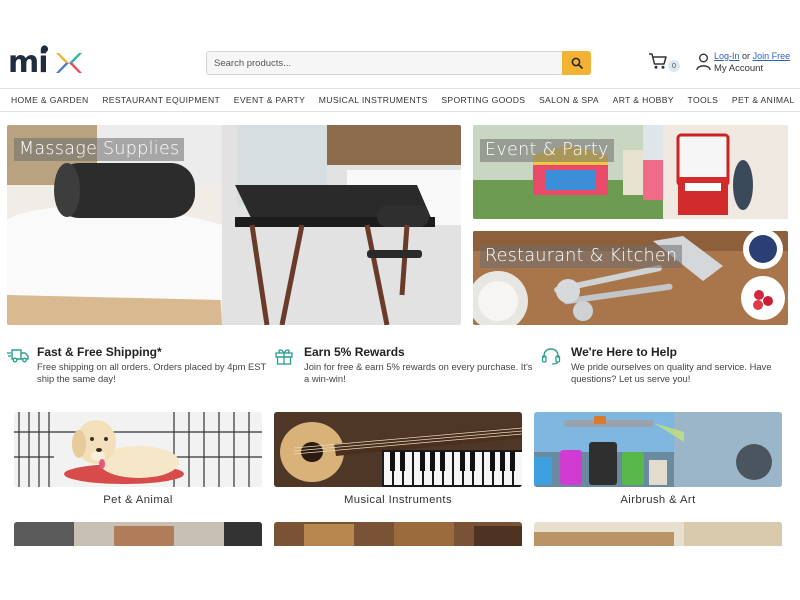 Image resolution: width=800 pixels, height=600 pixels. I want to click on nav-item-tools: TOOLS, so click(703, 100).